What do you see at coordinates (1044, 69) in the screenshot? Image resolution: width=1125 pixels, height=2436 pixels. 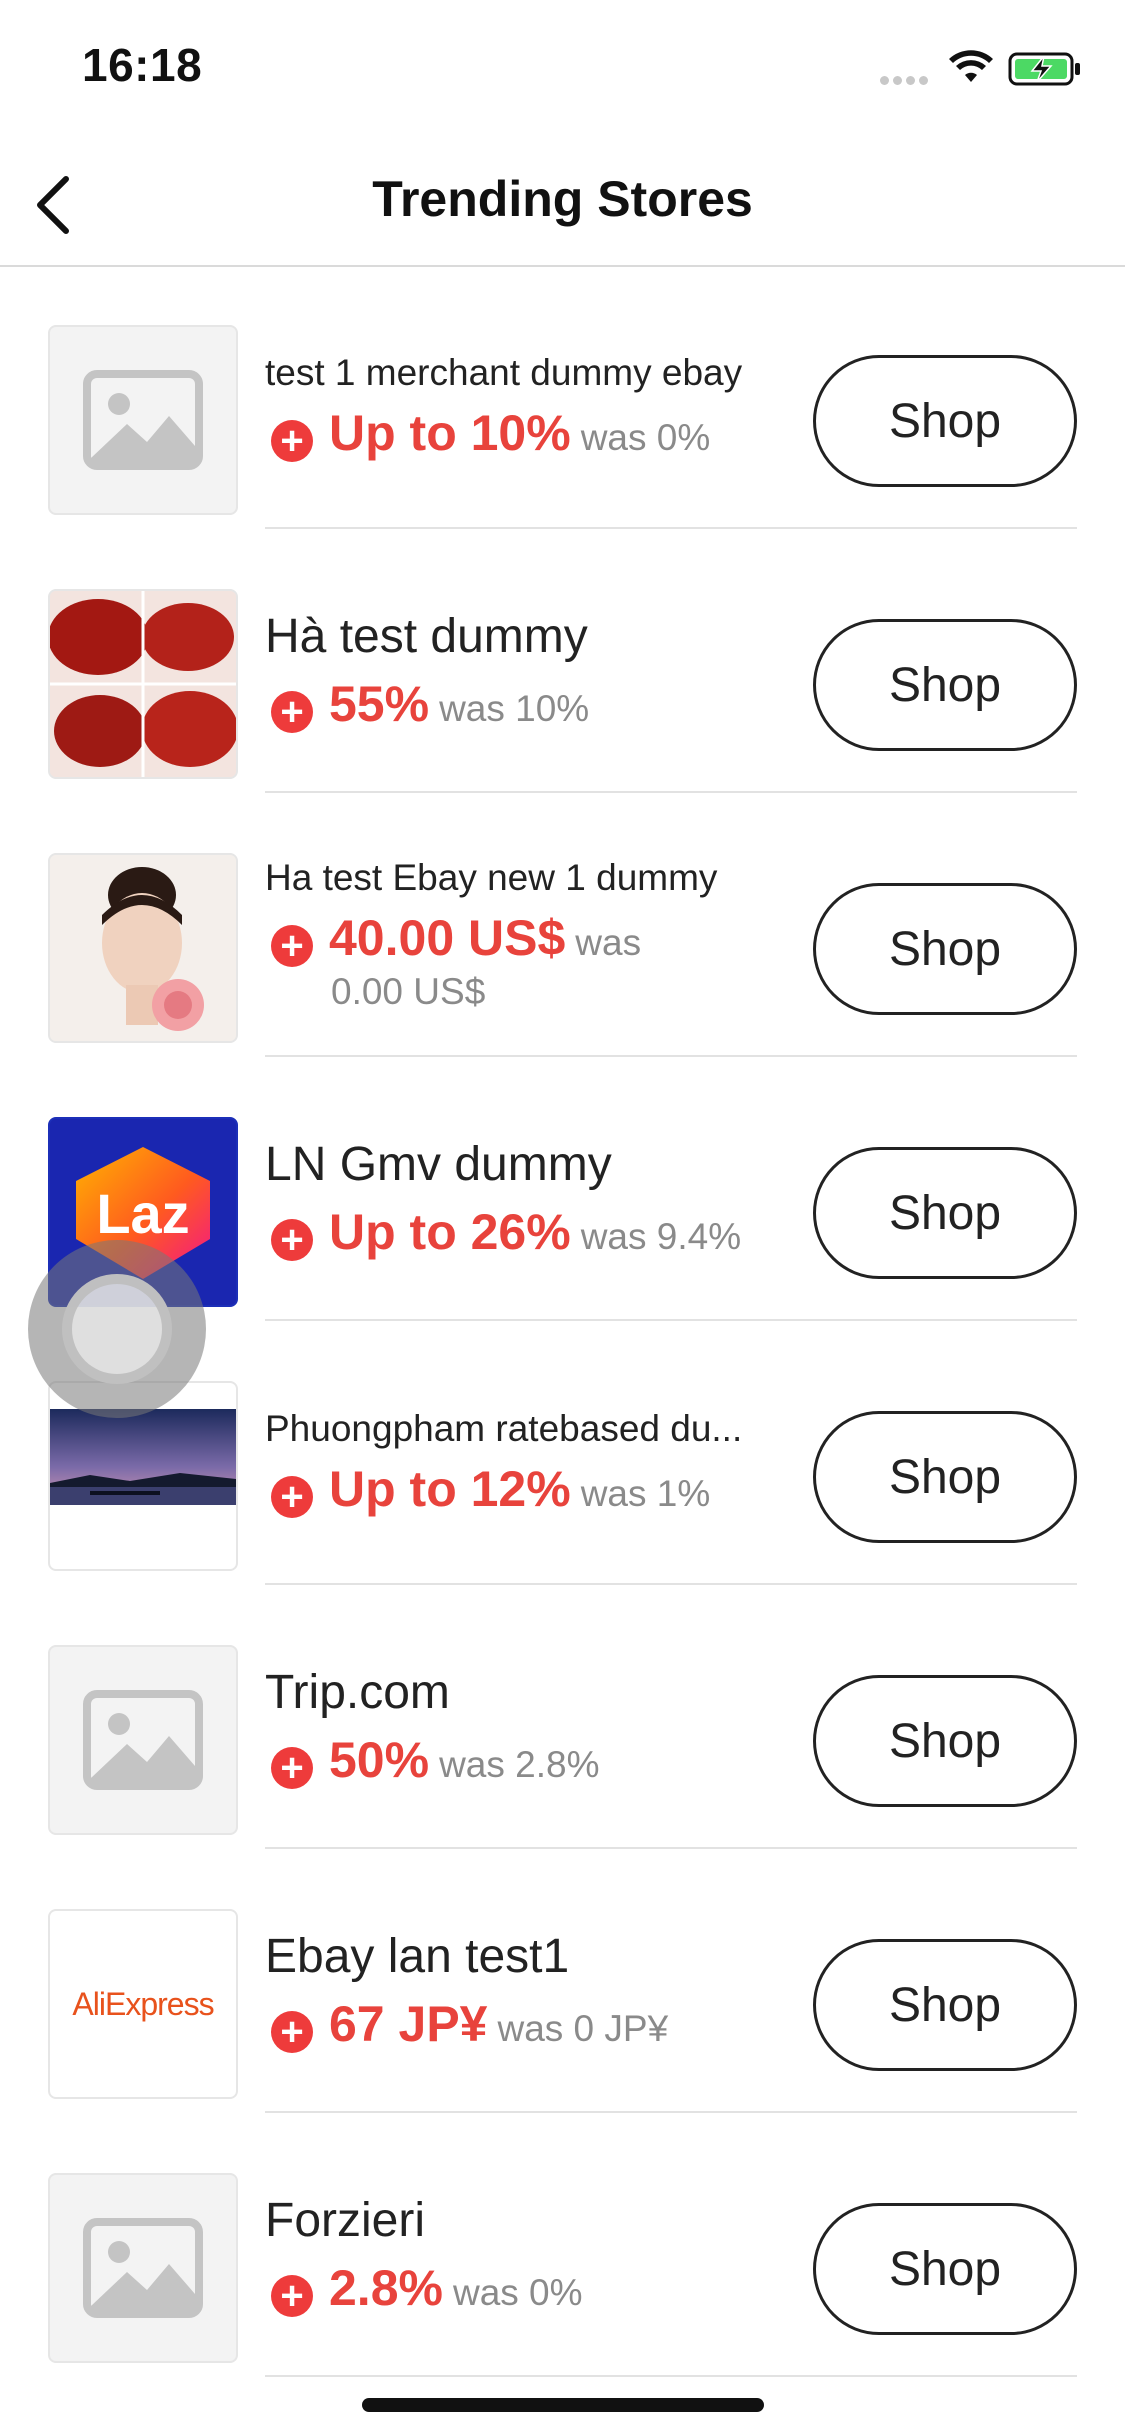 I see `battery-charging-icon` at bounding box center [1044, 69].